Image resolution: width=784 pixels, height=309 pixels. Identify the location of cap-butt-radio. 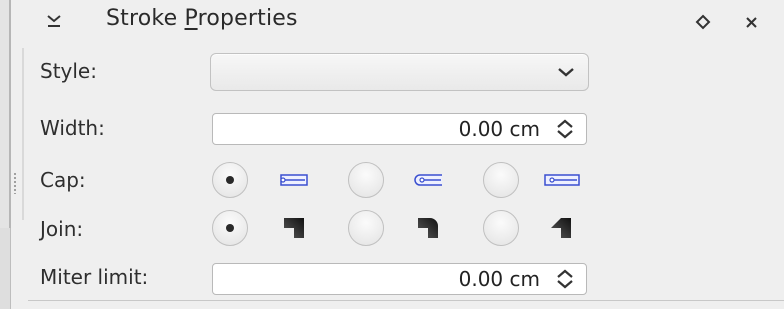
(230, 180).